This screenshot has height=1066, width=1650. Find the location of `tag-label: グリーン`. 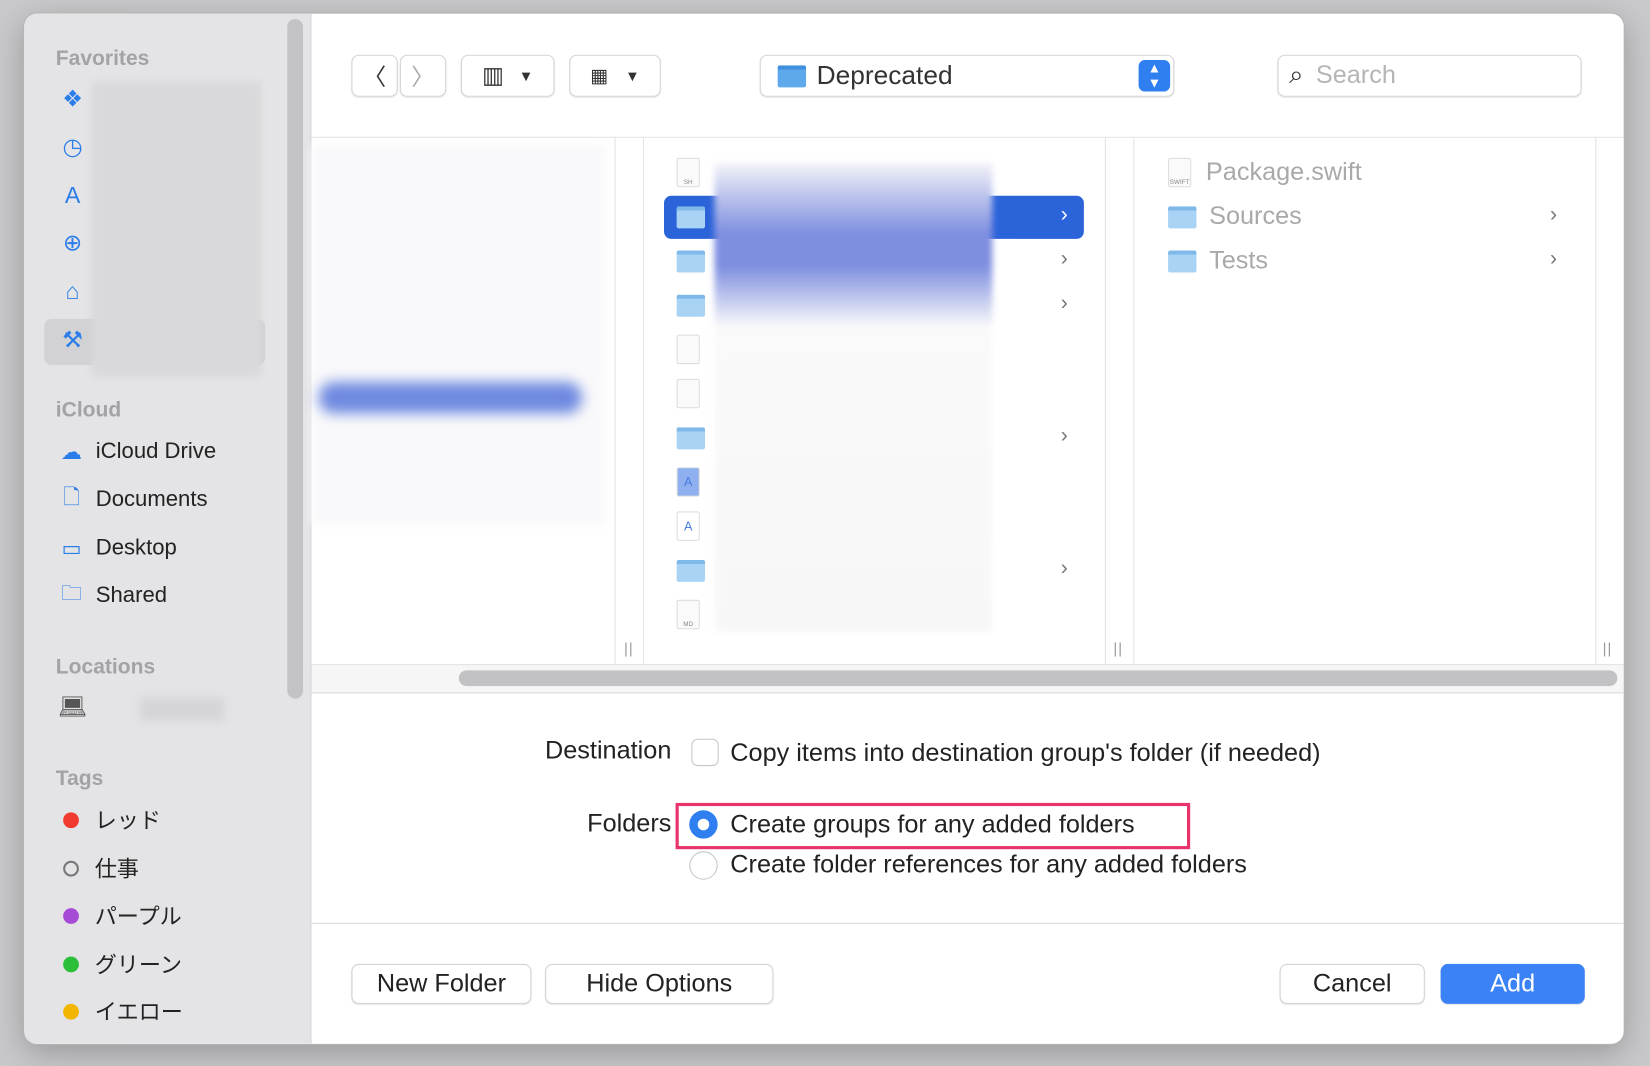

tag-label: グリーン is located at coordinates (138, 965).